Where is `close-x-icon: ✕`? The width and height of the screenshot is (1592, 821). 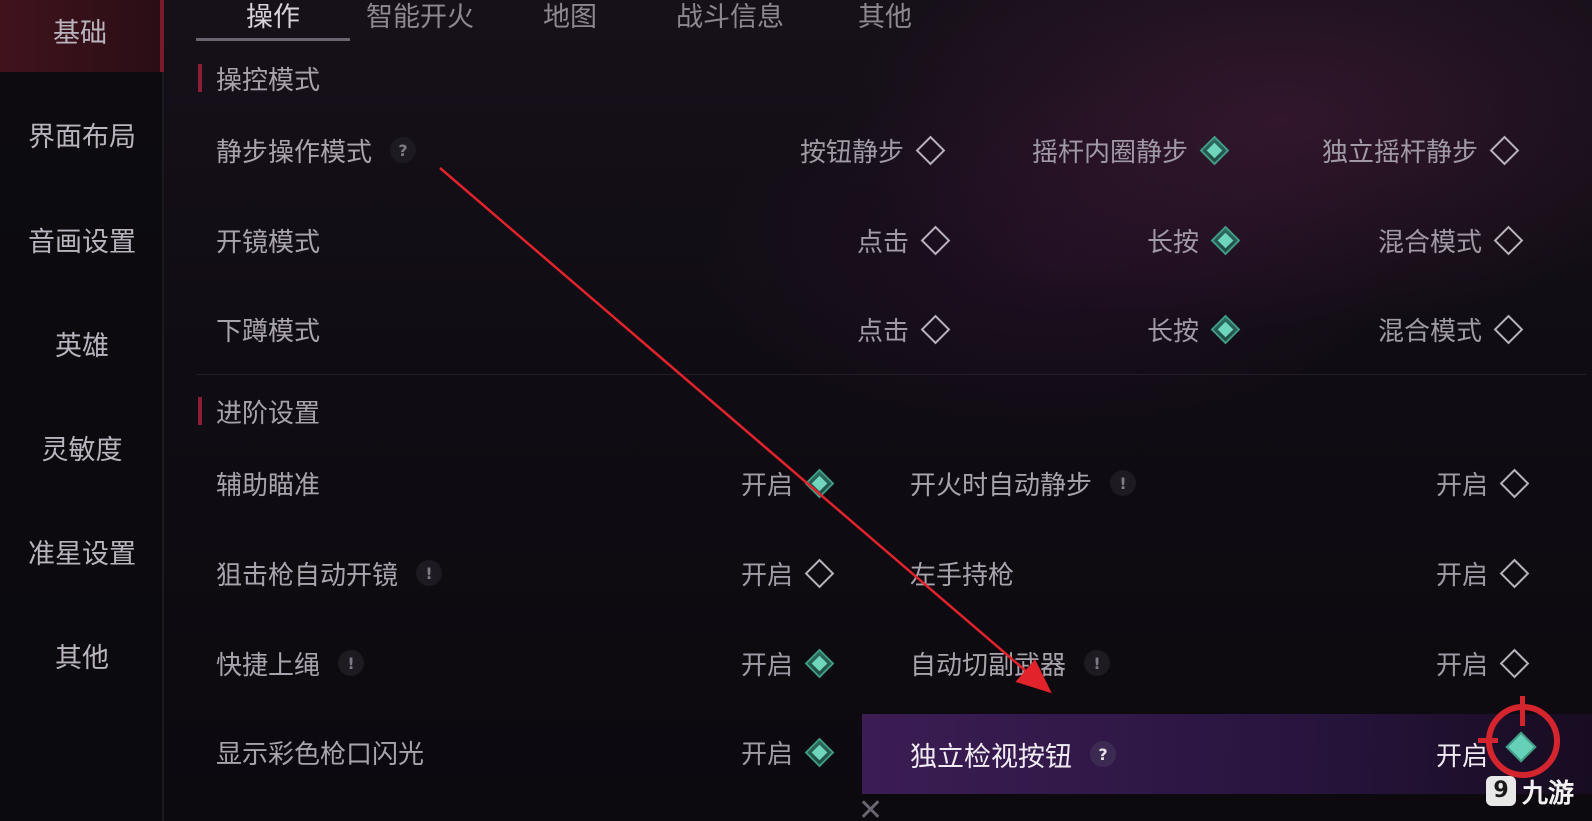
close-x-icon: ✕ is located at coordinates (870, 808).